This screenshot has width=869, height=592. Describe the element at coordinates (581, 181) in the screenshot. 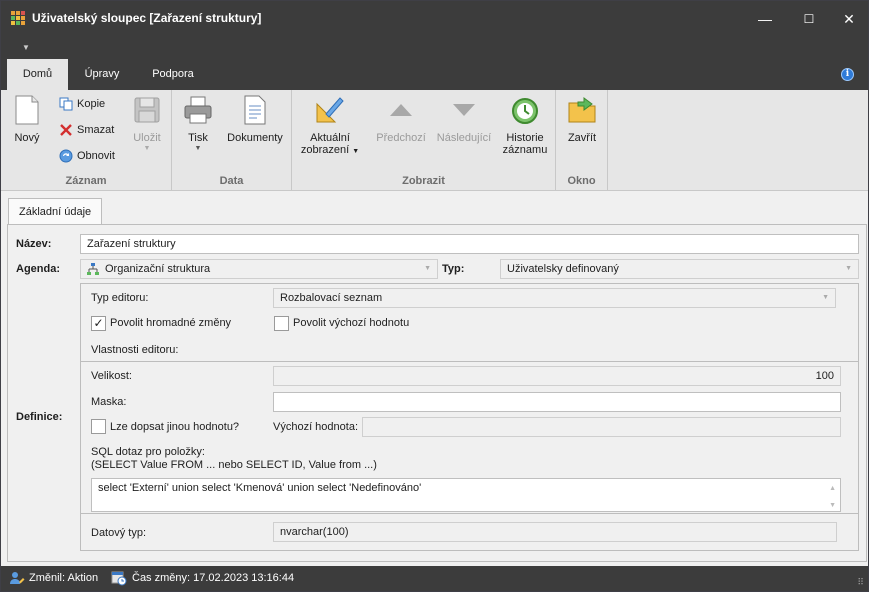

I see `group-label-okno: Okno` at that location.